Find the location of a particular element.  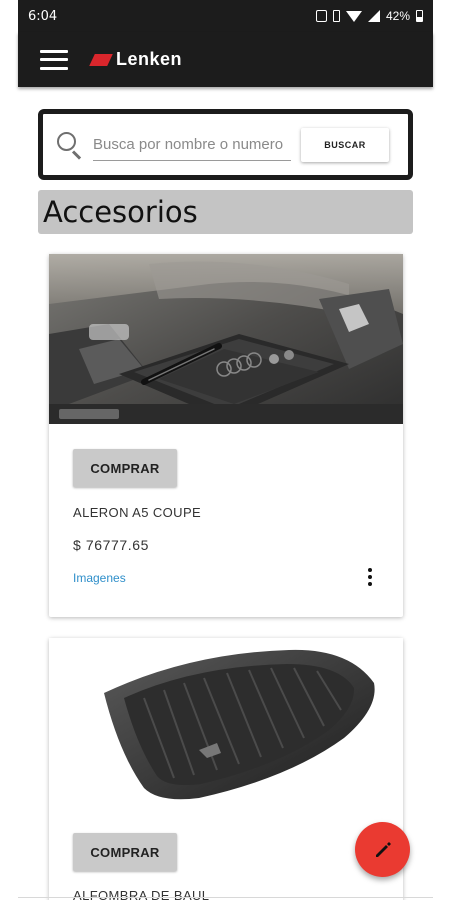

status-time: 6:04 is located at coordinates (43, 16).